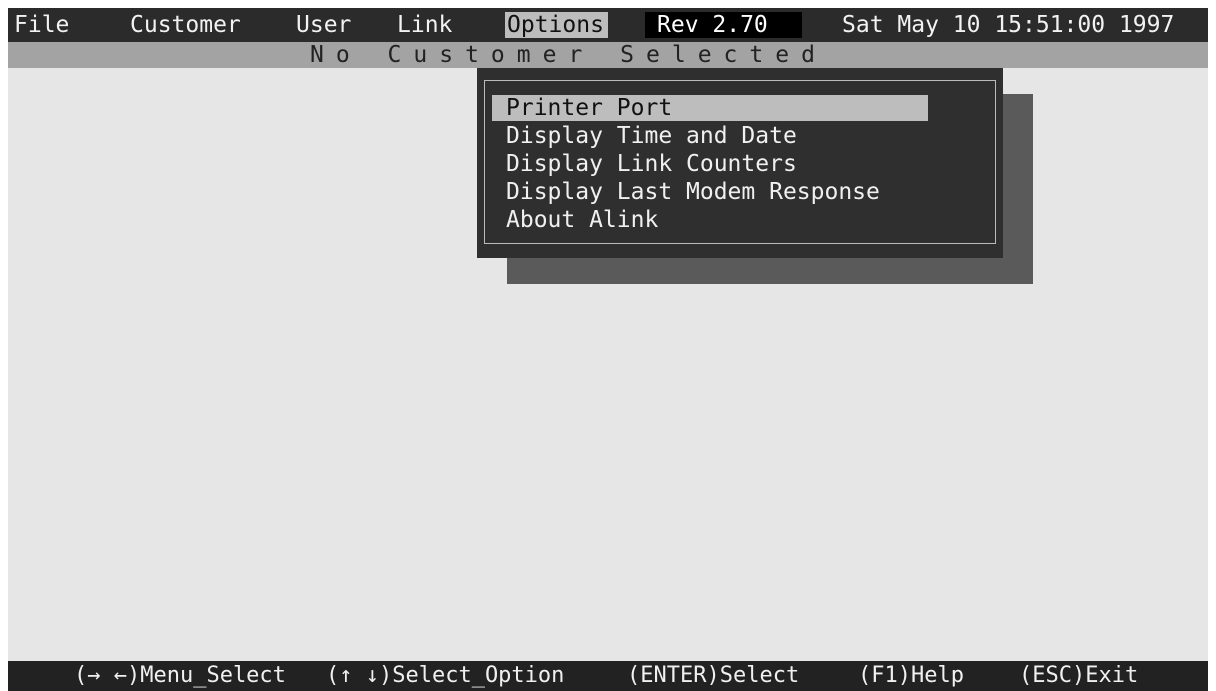 The width and height of the screenshot is (1216, 691). Describe the element at coordinates (180, 675) in the screenshot. I see `hint-menu-select: (→ ←)Menu_Select` at that location.